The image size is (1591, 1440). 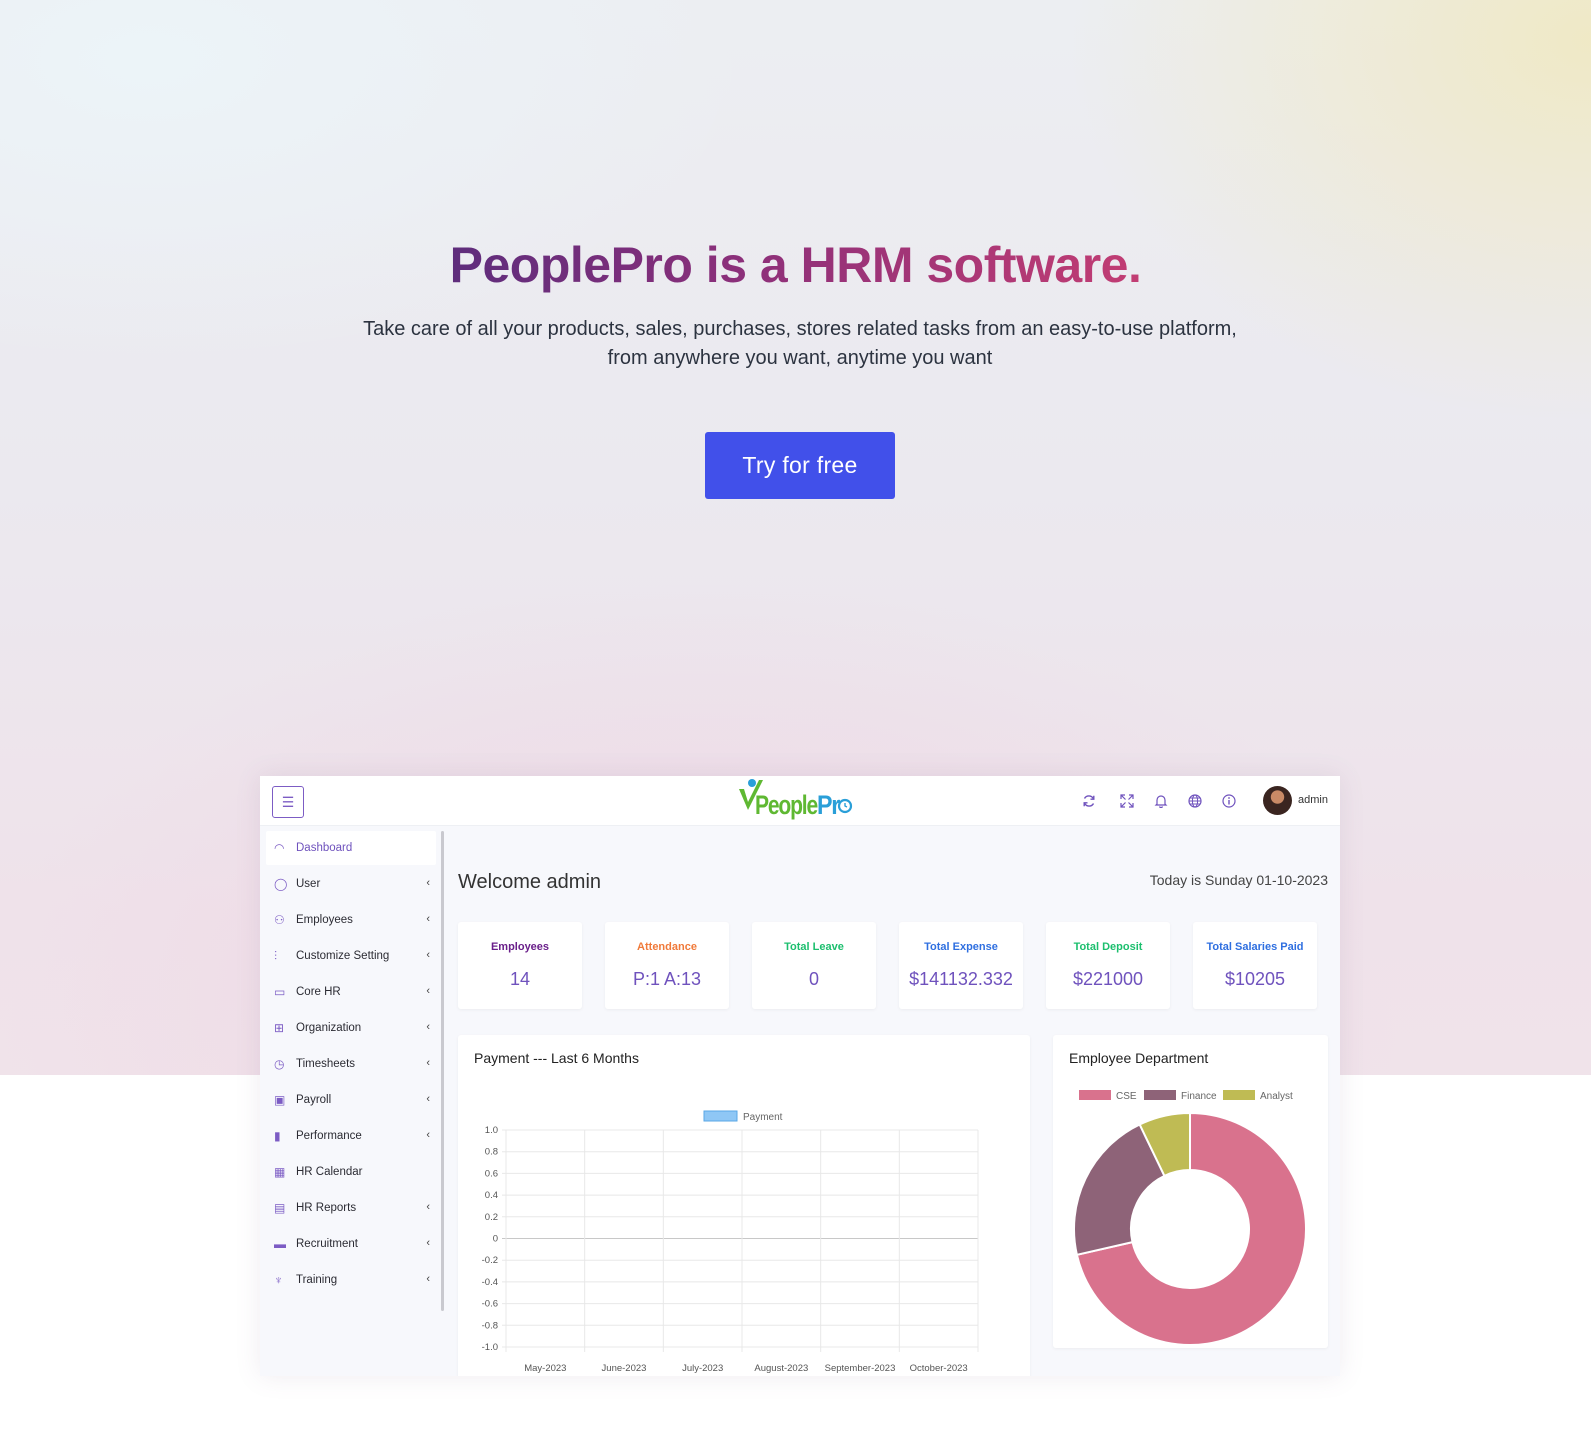 I want to click on fullscreen-icon, so click(x=1127, y=801).